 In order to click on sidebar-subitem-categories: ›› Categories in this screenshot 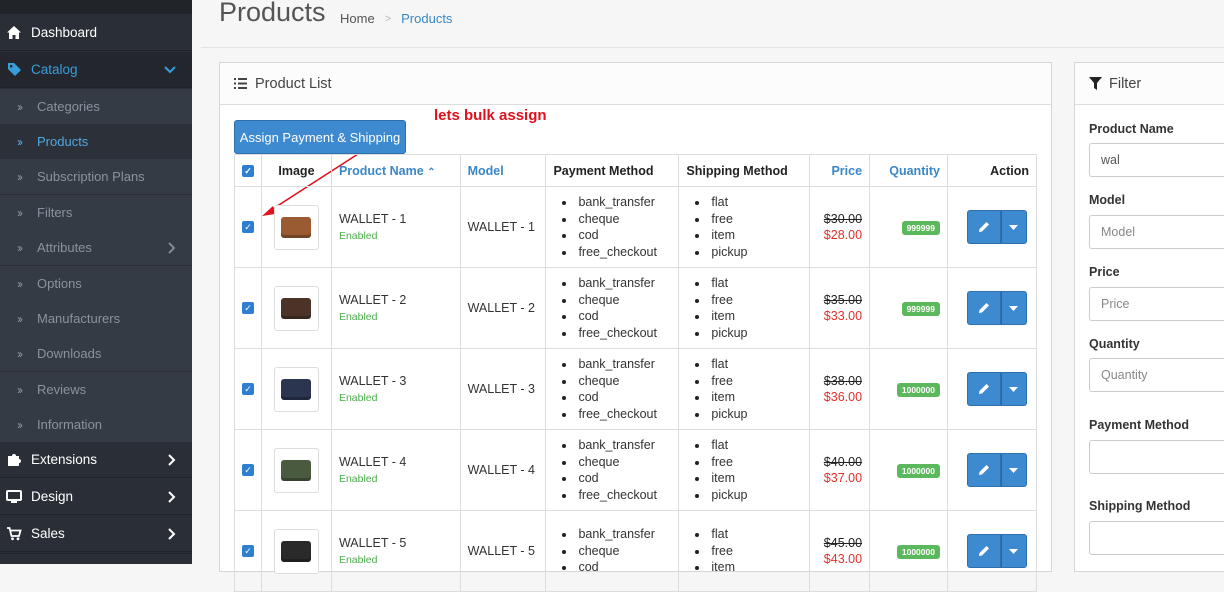, I will do `click(96, 106)`.